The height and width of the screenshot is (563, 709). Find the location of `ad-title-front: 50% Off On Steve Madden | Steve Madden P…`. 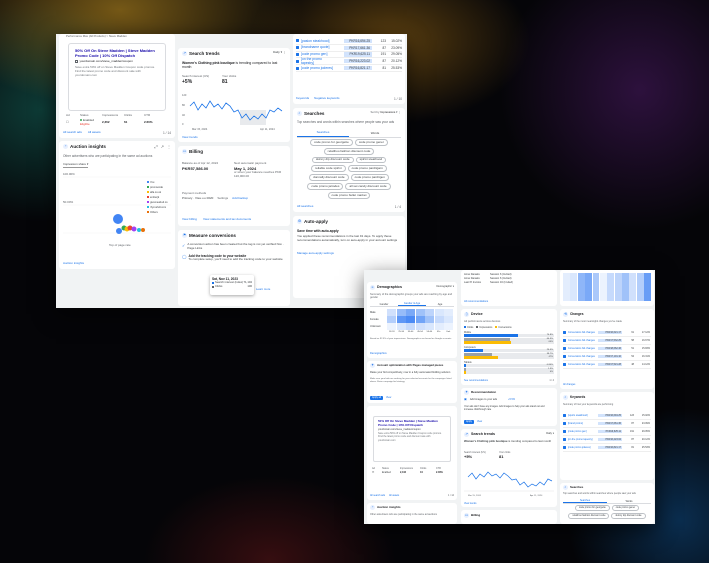

ad-title-front: 50% Off On Steve Madden | Steve Madden P… is located at coordinates (412, 423).